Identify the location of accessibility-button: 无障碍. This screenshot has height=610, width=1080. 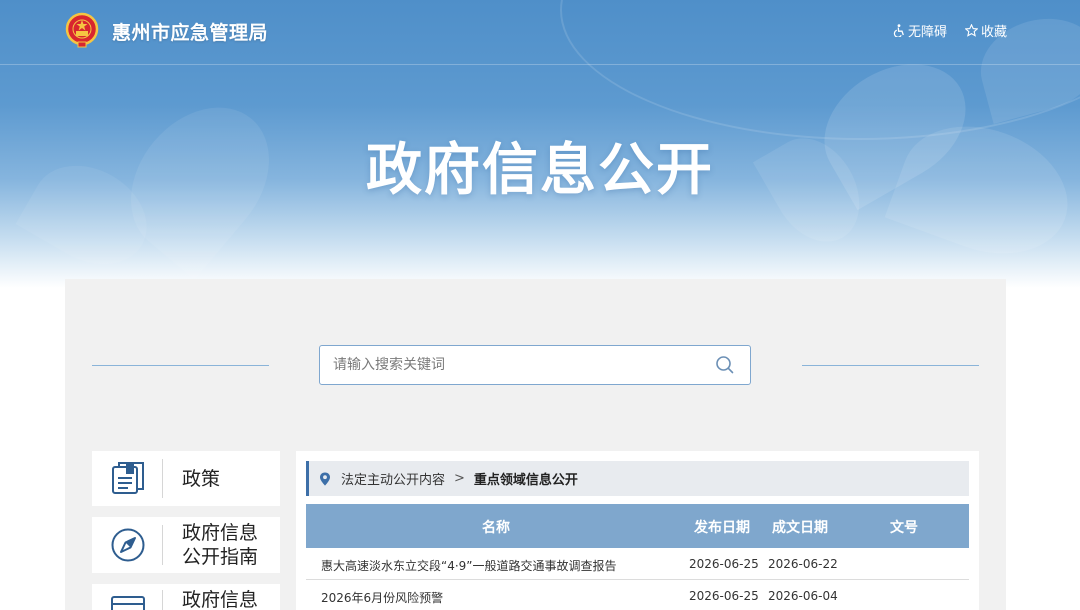
(920, 30).